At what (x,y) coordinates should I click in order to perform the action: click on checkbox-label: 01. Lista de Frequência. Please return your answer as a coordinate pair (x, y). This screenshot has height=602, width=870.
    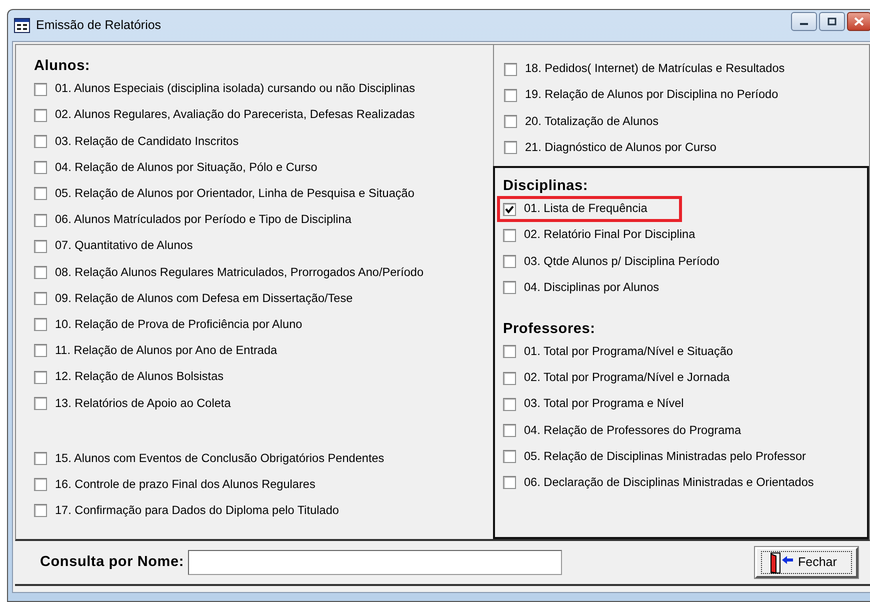
    Looking at the image, I should click on (586, 209).